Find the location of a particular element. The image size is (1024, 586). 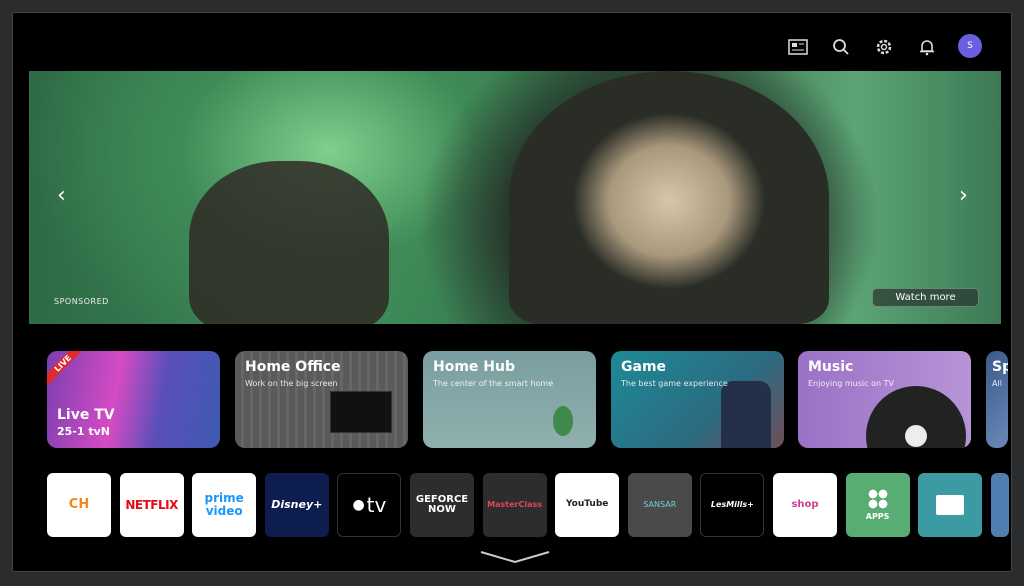

card-game: Game The best game experience is located at coordinates (697, 399).